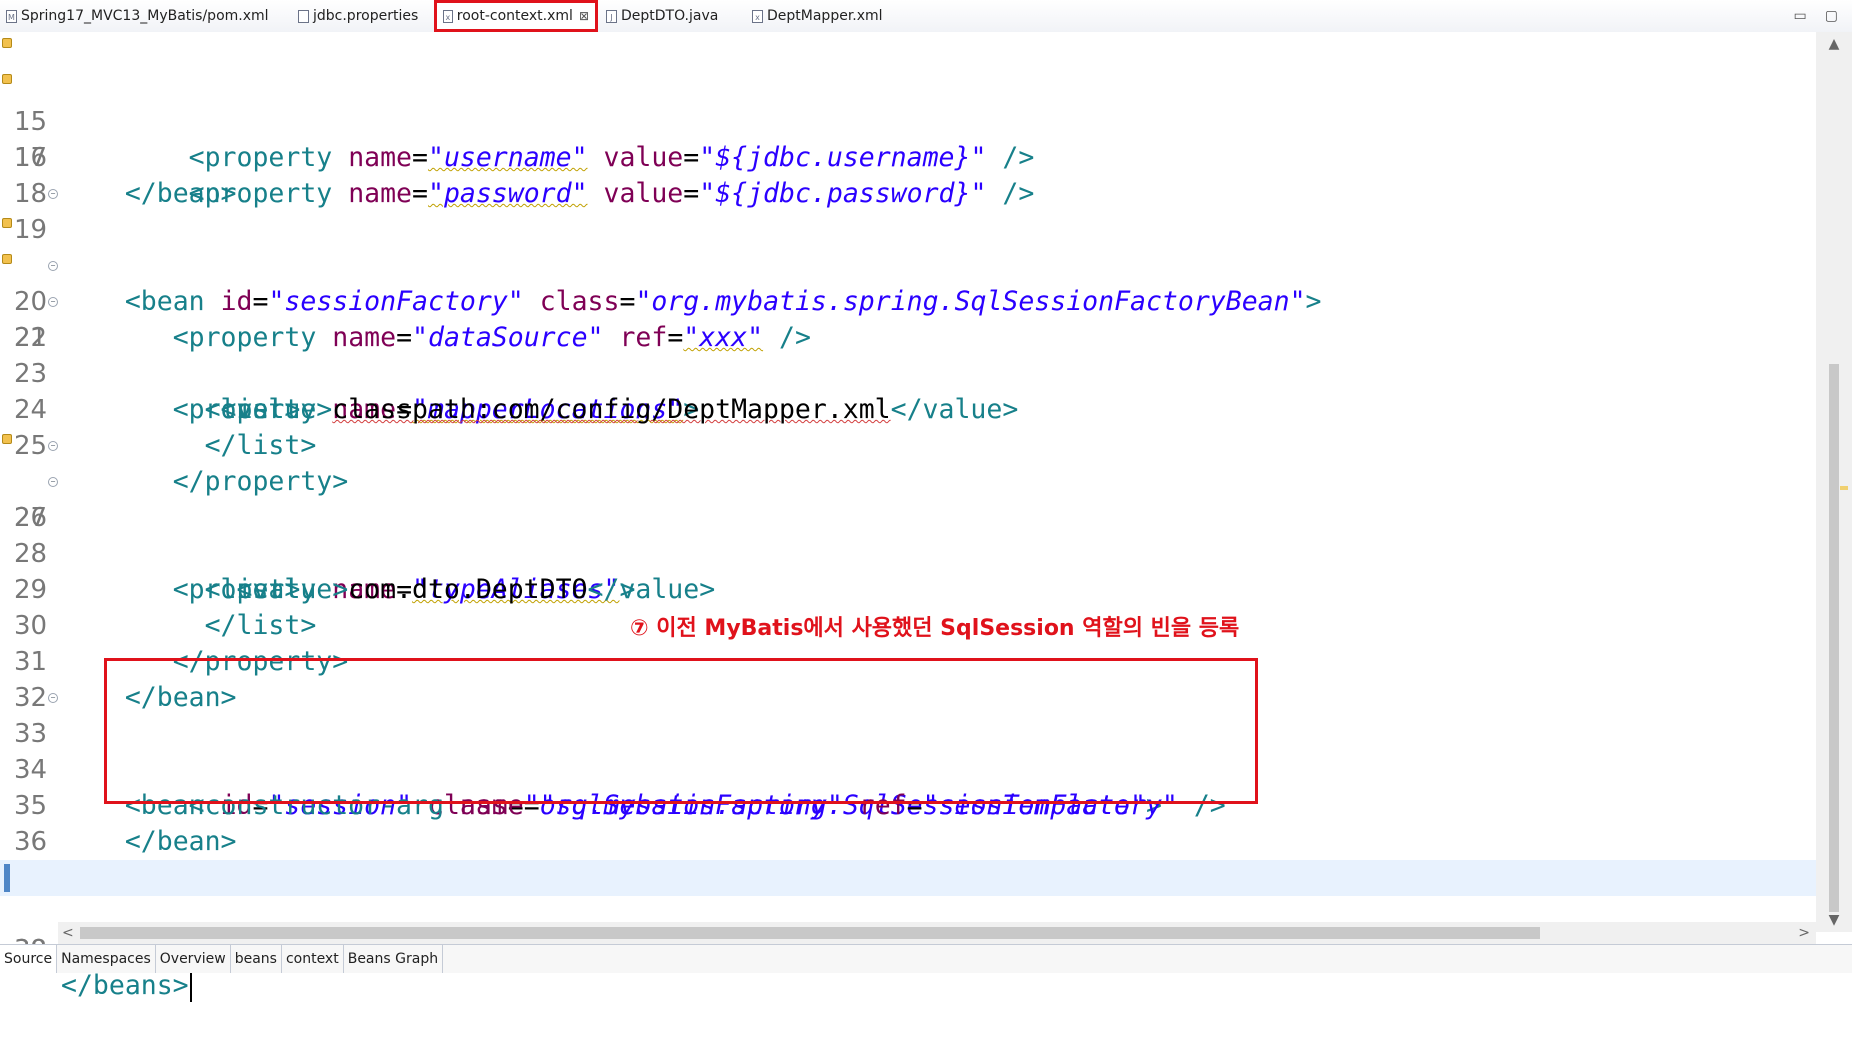  I want to click on code-line: 37, so click(908, 858).